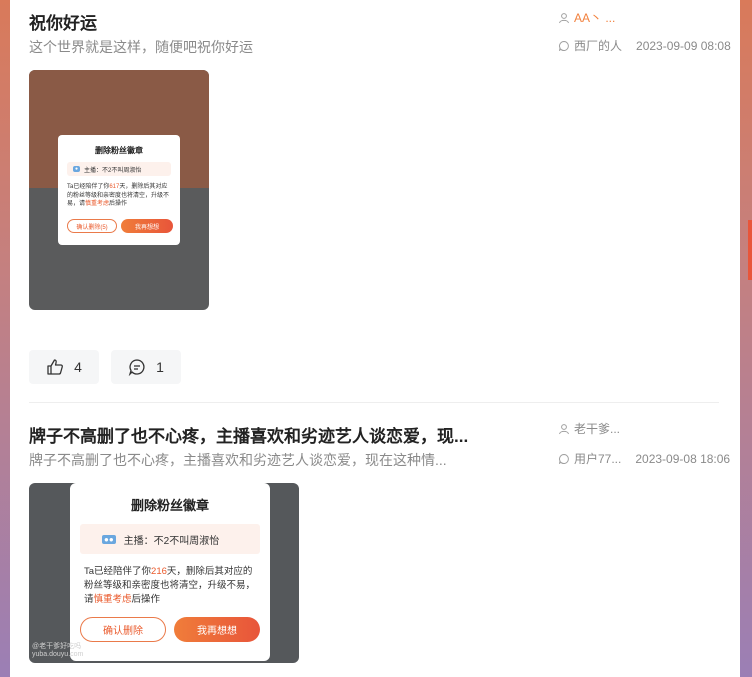  I want to click on post-time: 2023-09-09 08:08, so click(683, 45).